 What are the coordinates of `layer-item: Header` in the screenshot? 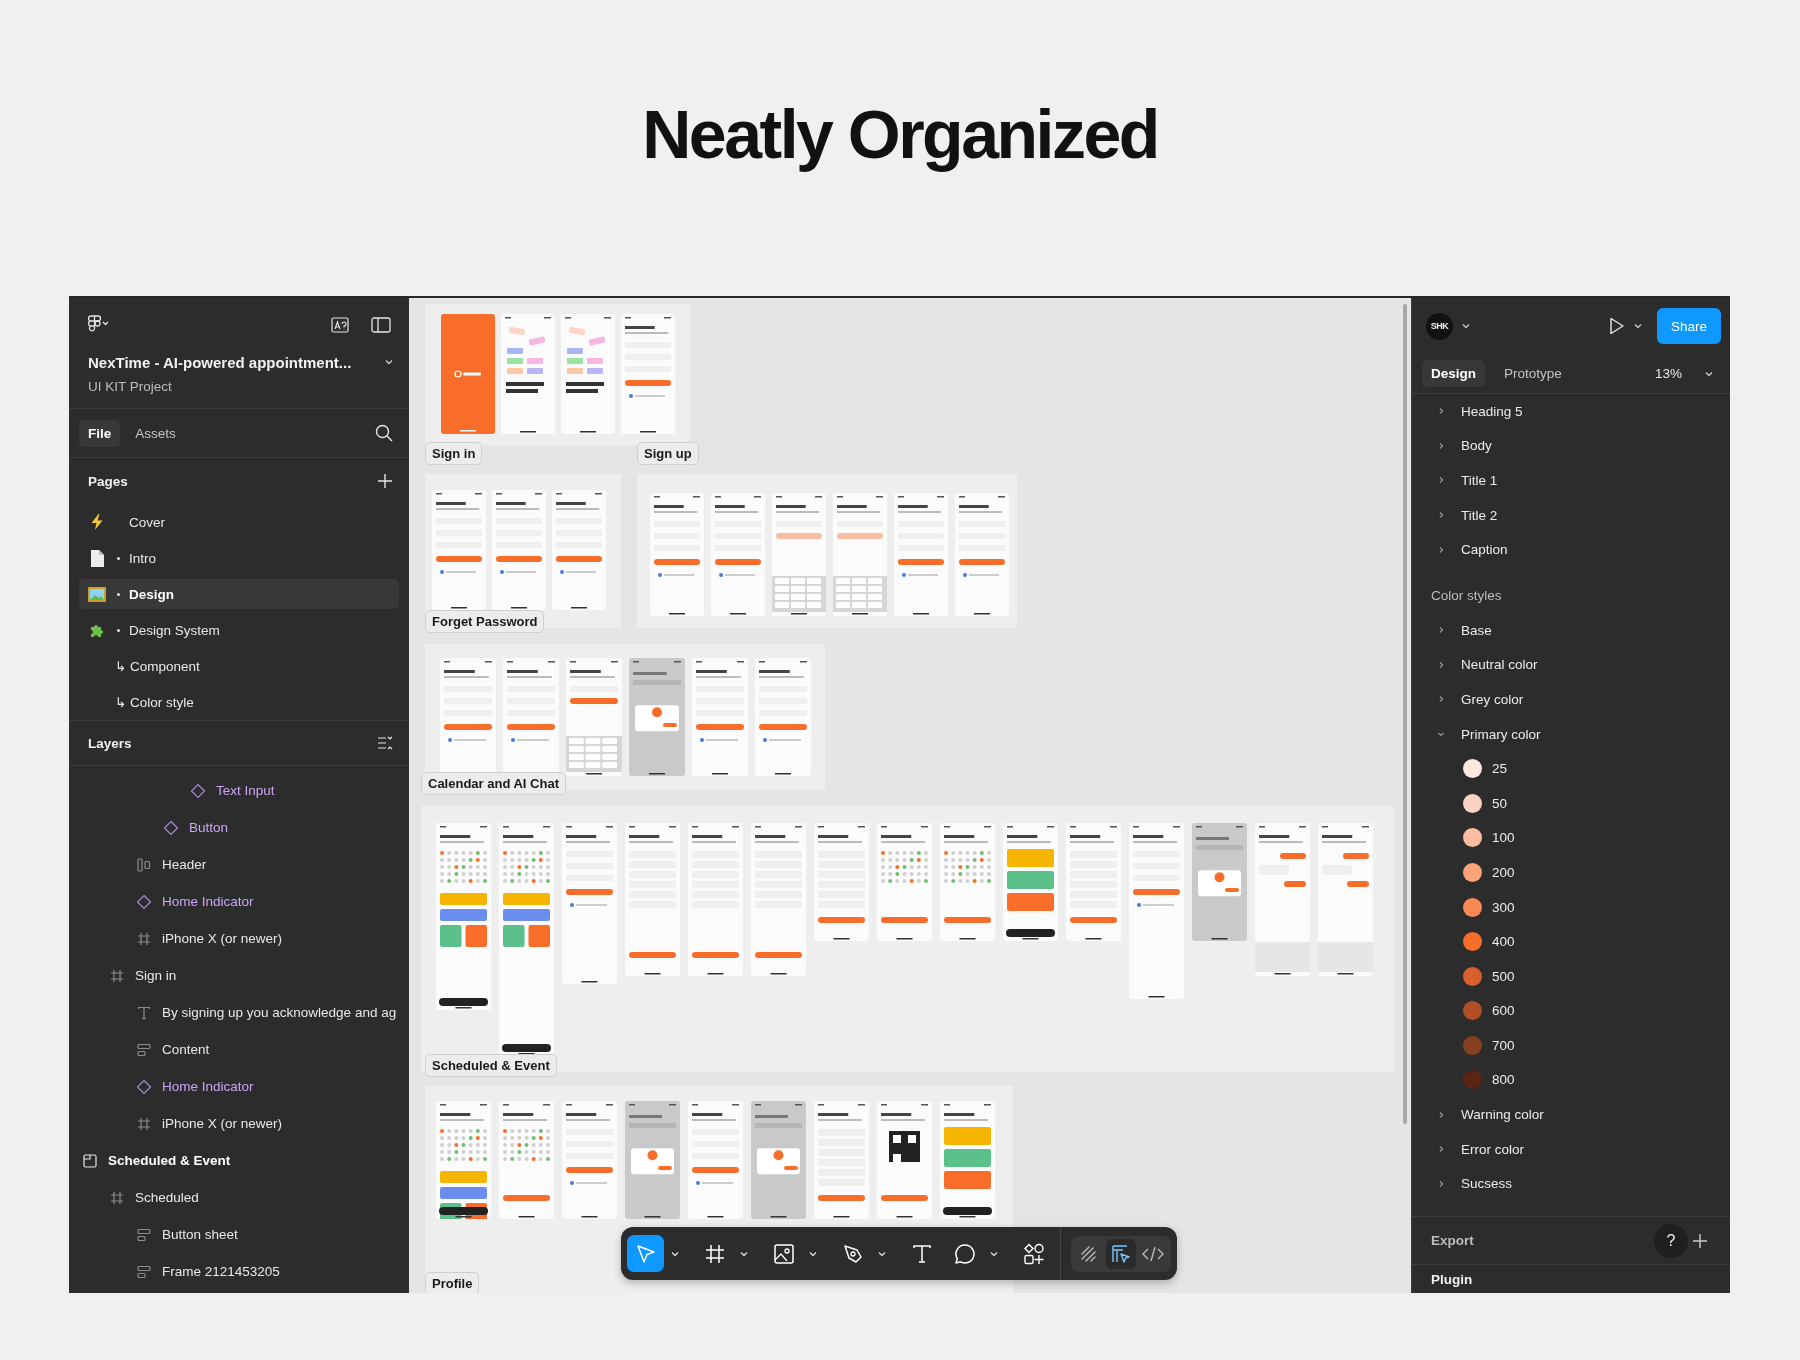 It's located at (239, 864).